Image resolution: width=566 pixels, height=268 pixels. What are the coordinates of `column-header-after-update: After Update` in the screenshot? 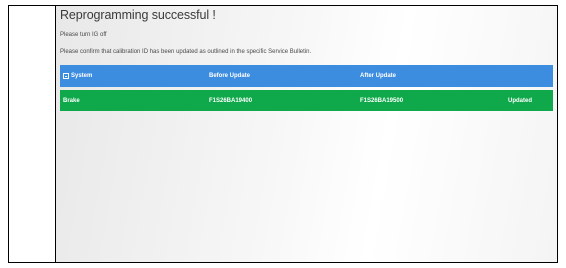 It's located at (378, 76).